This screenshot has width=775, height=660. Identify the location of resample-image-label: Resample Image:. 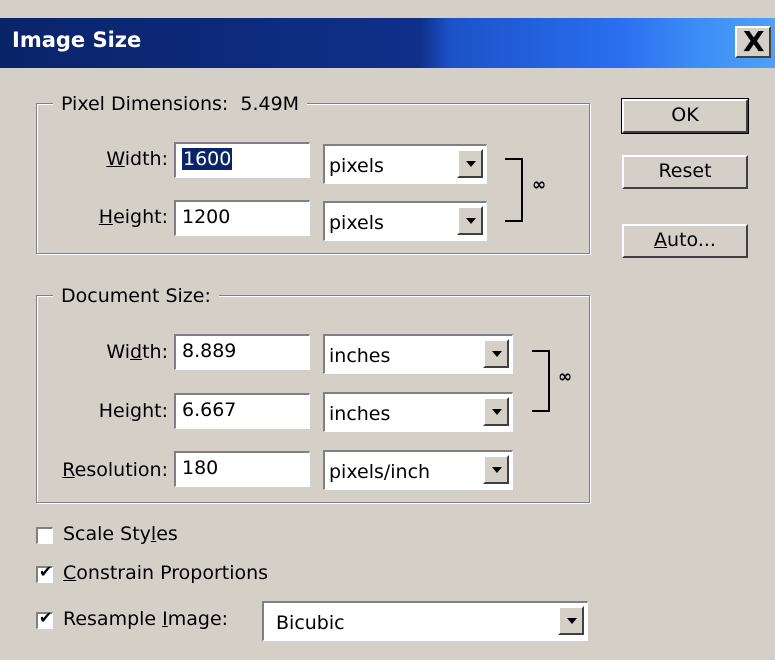
(146, 619).